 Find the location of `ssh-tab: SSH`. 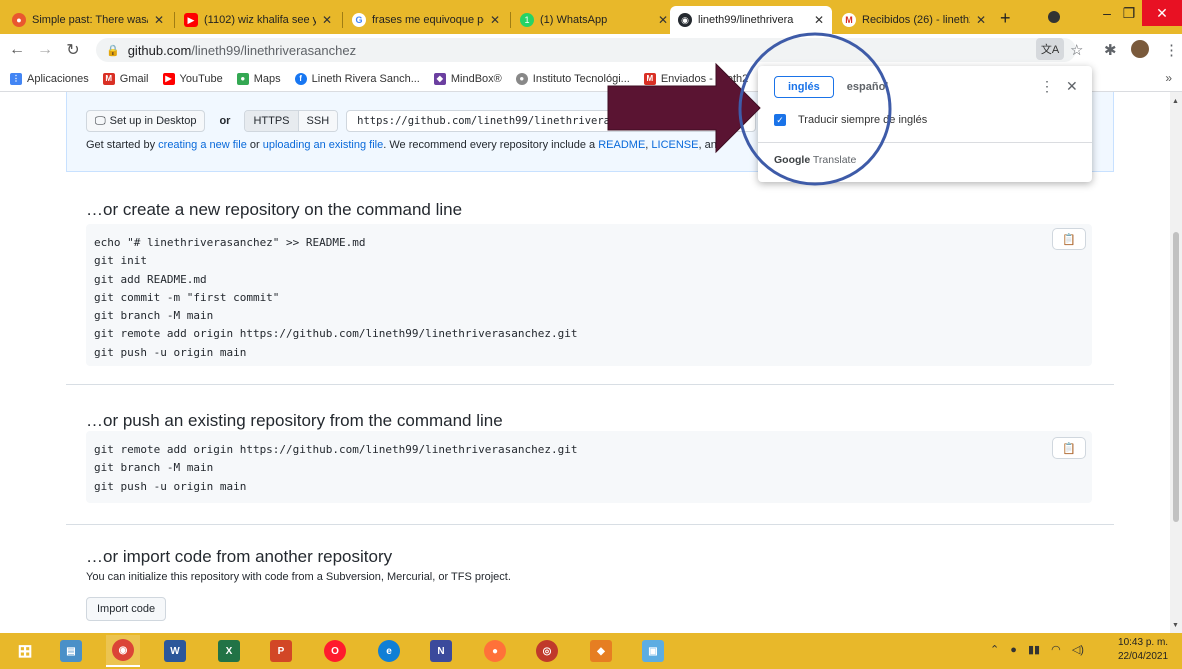

ssh-tab: SSH is located at coordinates (317, 121).